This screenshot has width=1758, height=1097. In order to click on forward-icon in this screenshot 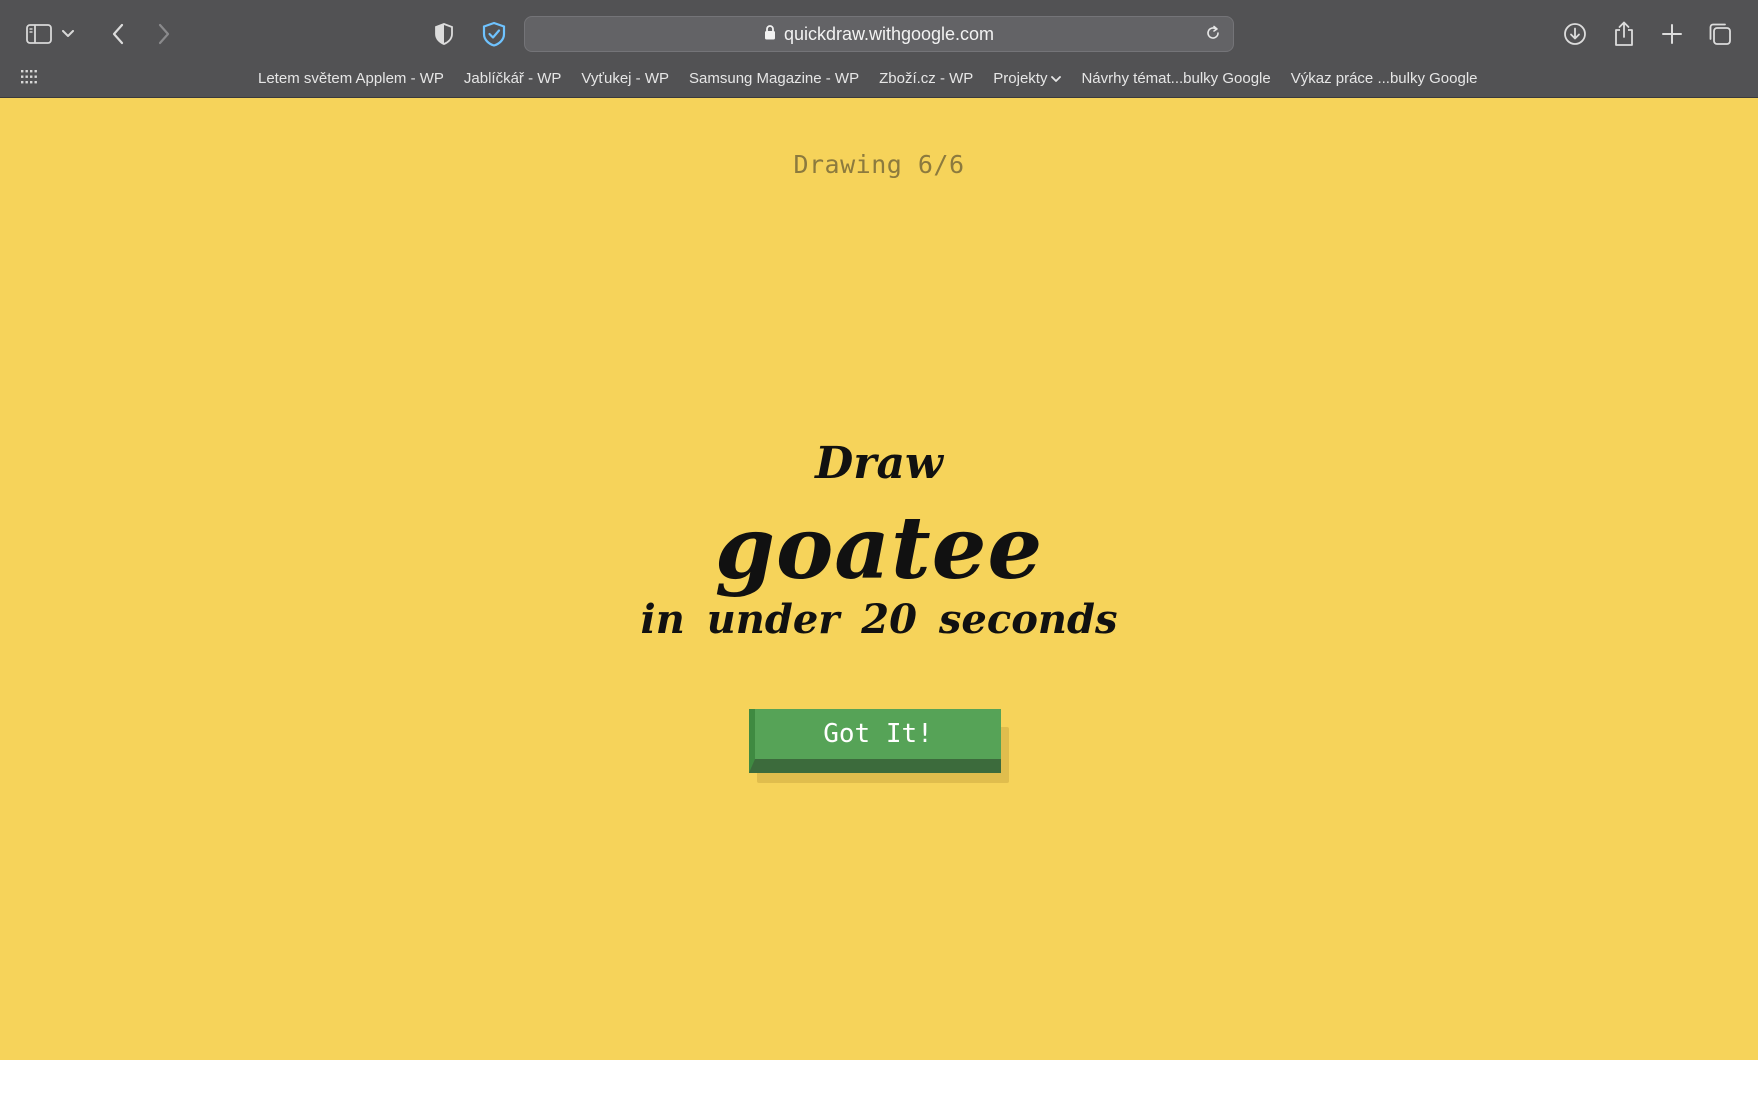, I will do `click(164, 34)`.